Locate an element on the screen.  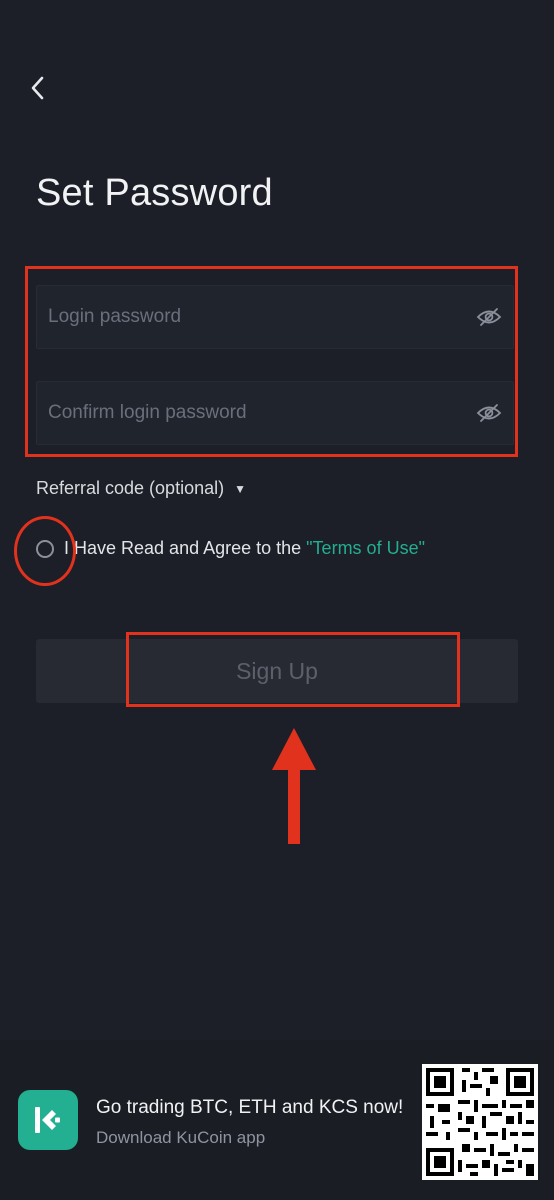
referral-label: Referral code (optional) is located at coordinates (130, 488).